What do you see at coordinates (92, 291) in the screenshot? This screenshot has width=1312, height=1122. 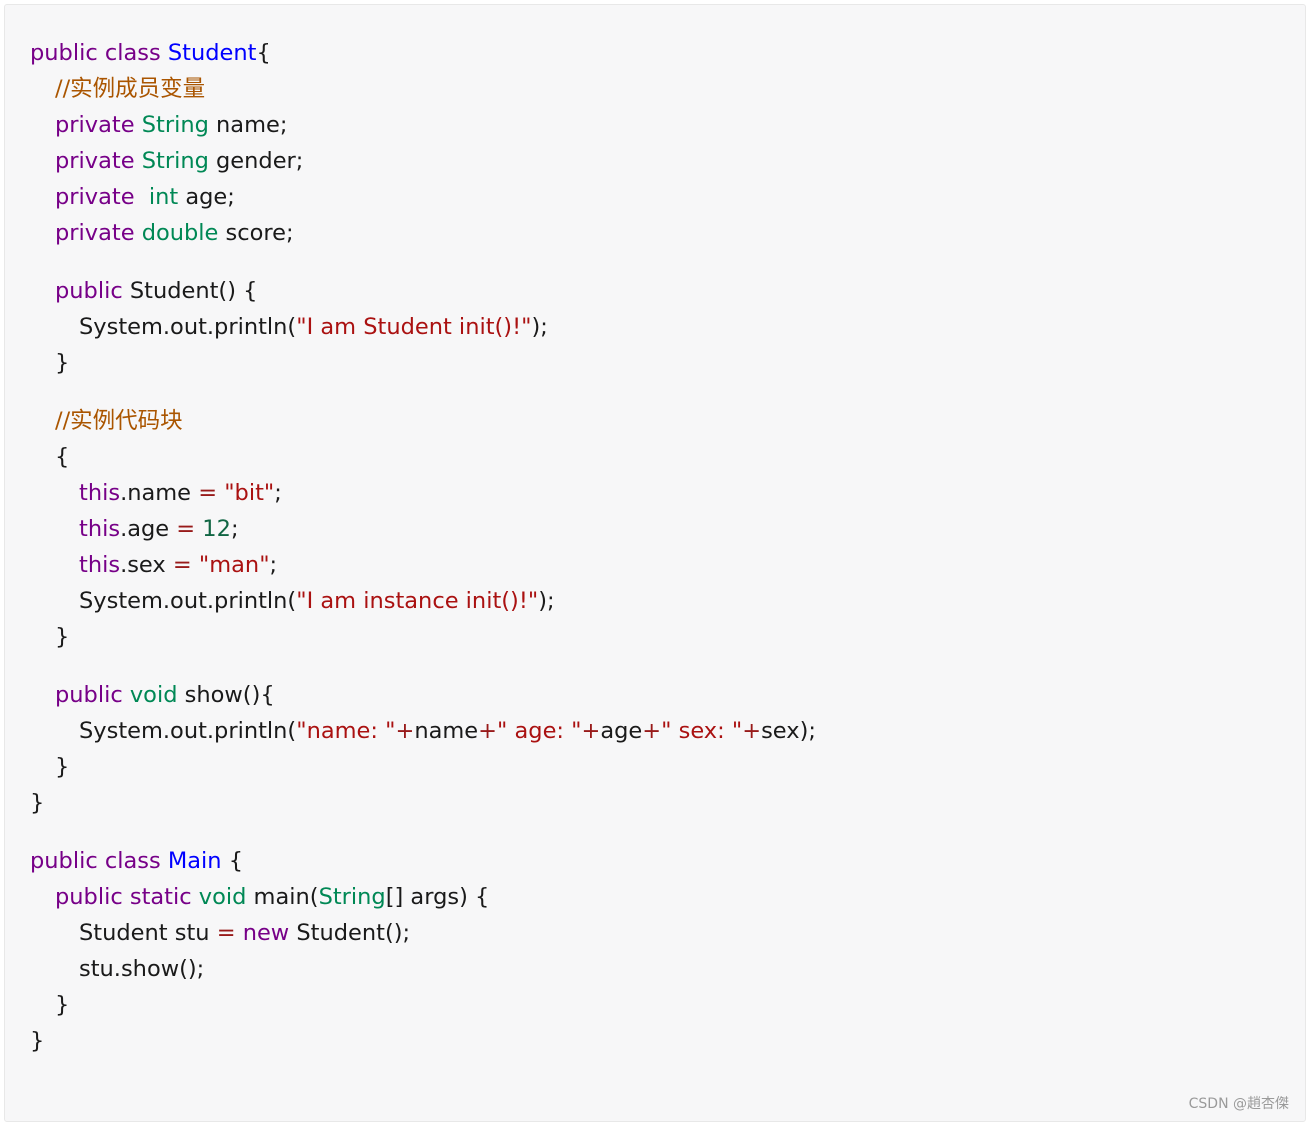 I see `code-token-kw: public` at bounding box center [92, 291].